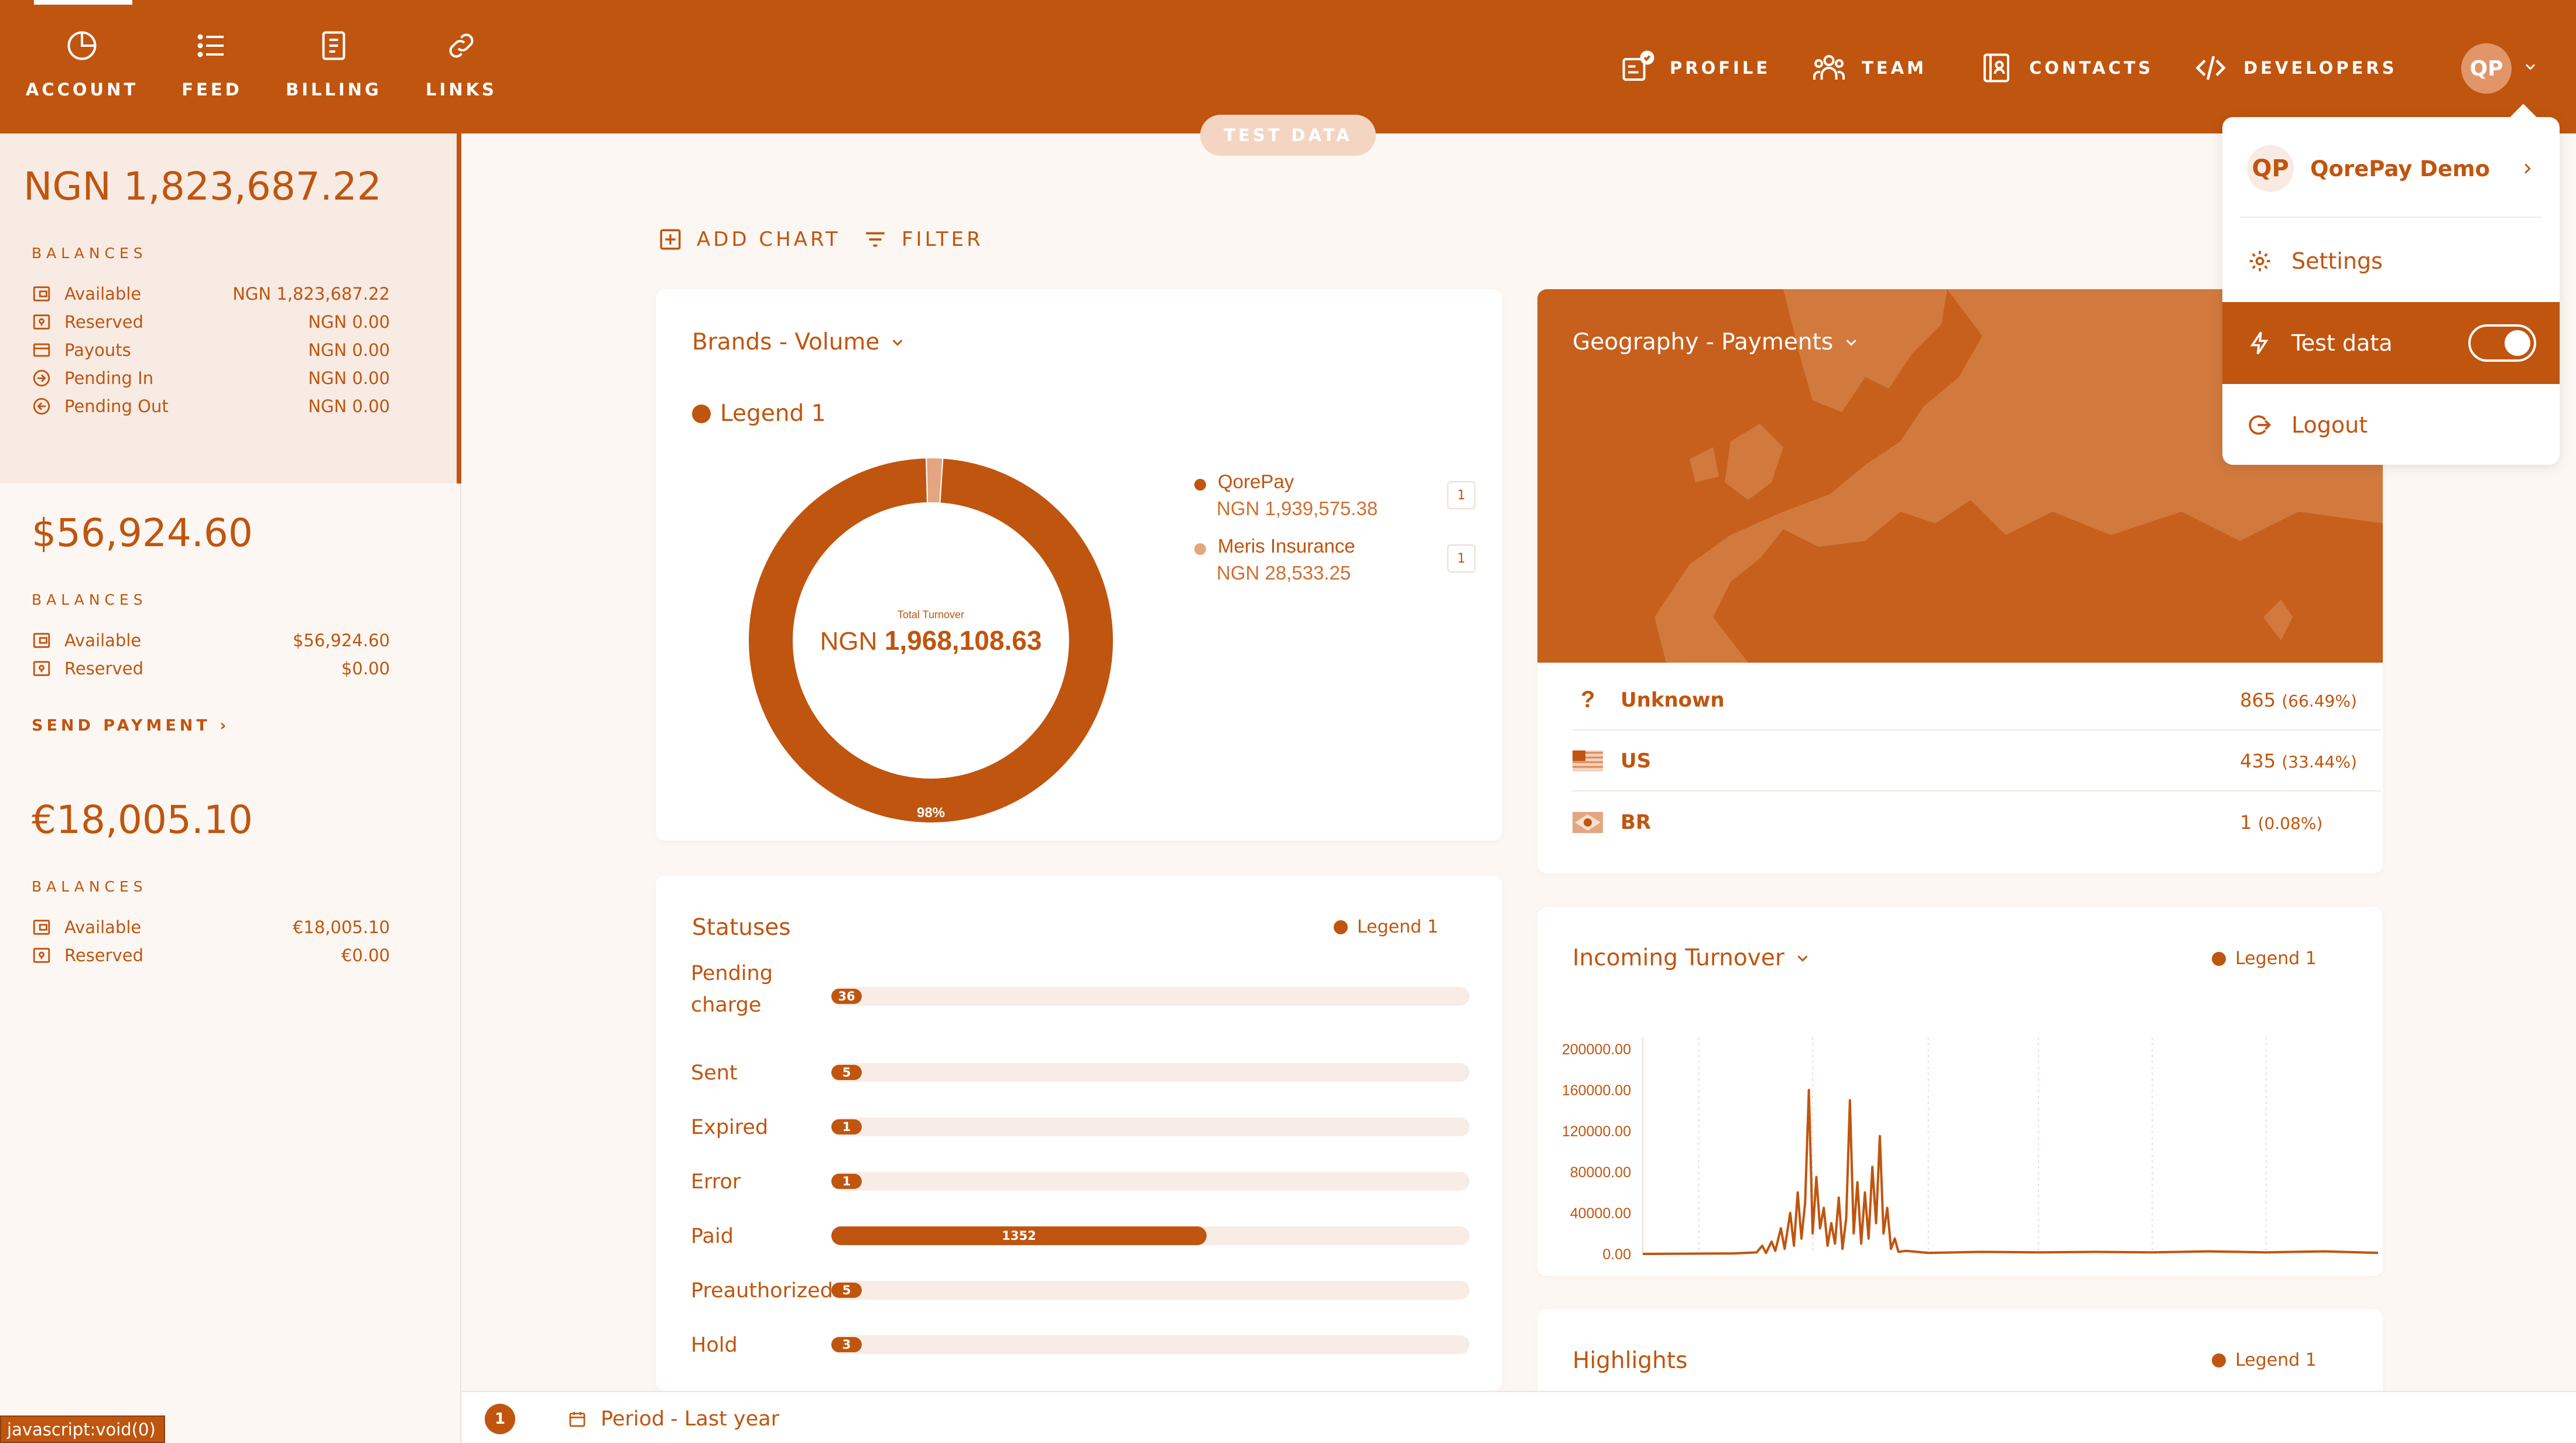 This screenshot has height=1443, width=2576. What do you see at coordinates (773, 413) in the screenshot?
I see `legend-label: Legend 1` at bounding box center [773, 413].